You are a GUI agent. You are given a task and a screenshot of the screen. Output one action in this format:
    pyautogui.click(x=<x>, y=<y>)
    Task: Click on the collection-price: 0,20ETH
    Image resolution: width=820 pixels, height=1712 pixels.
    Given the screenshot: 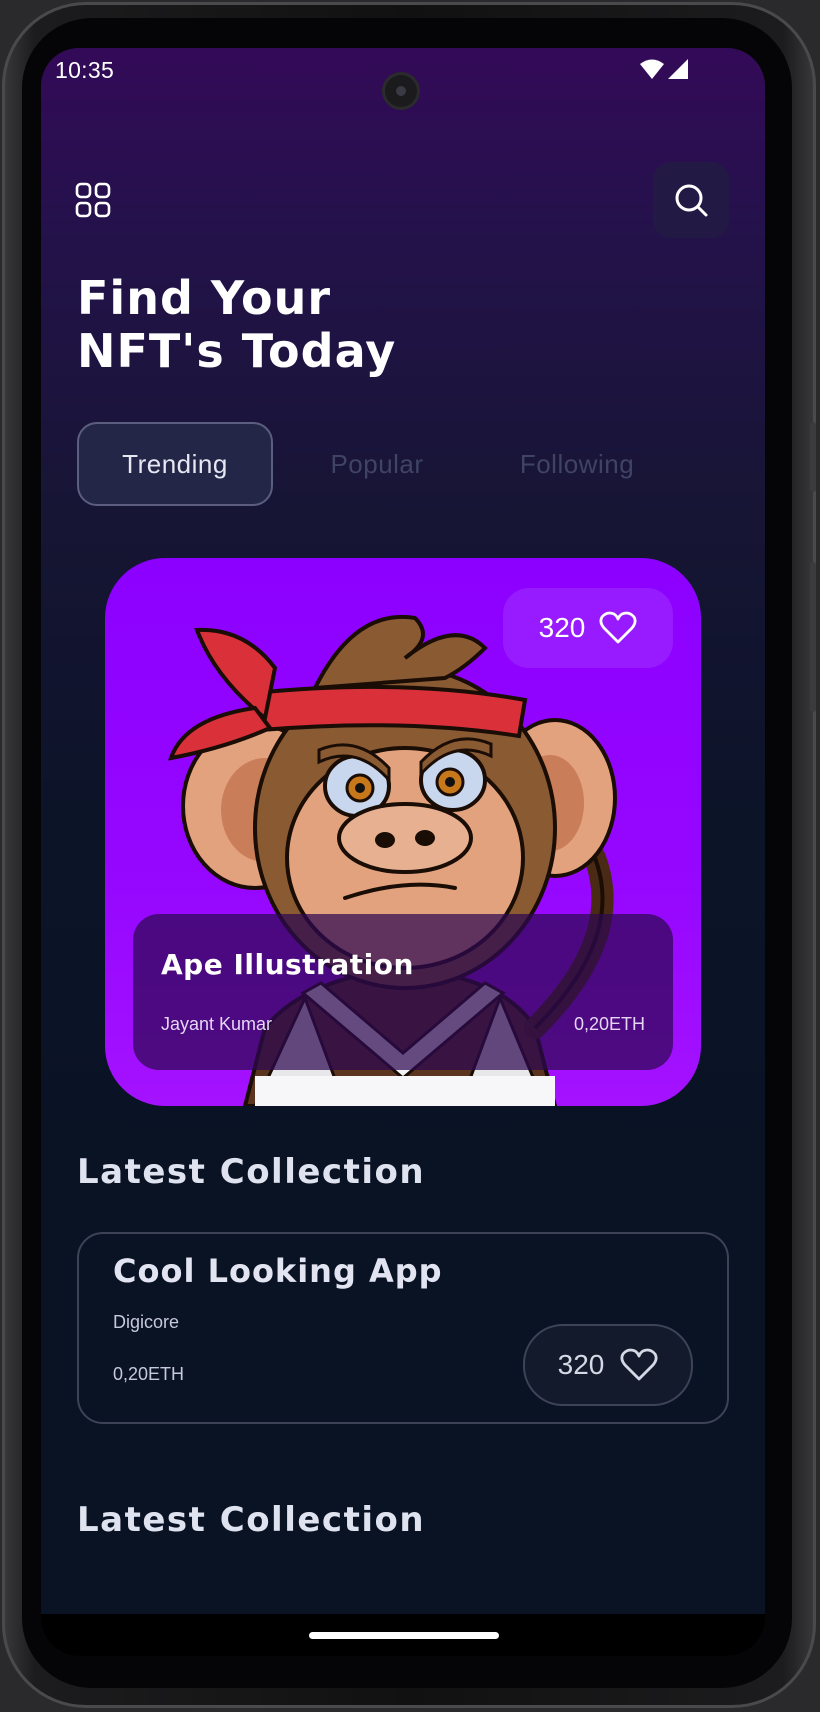 What is the action you would take?
    pyautogui.click(x=149, y=1374)
    